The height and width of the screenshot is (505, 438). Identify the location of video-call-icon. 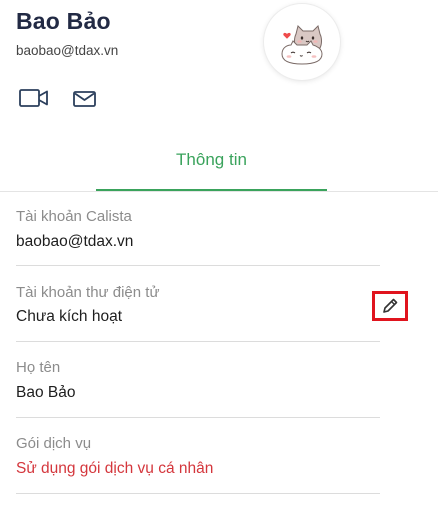
(34, 98).